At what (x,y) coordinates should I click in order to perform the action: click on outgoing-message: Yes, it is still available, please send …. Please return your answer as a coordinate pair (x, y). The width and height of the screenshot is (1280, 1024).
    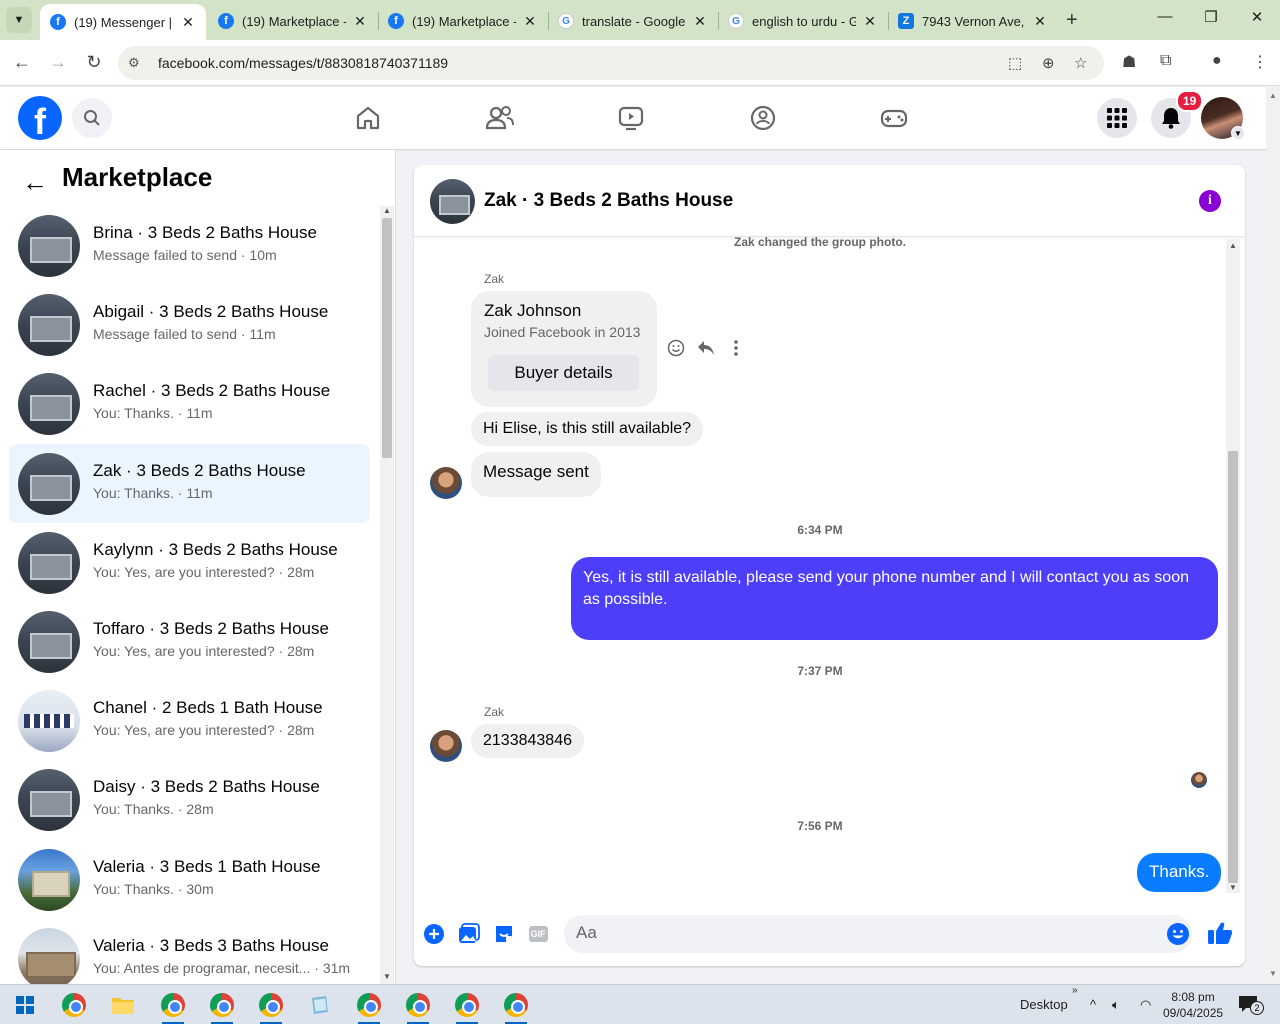
    Looking at the image, I should click on (894, 598).